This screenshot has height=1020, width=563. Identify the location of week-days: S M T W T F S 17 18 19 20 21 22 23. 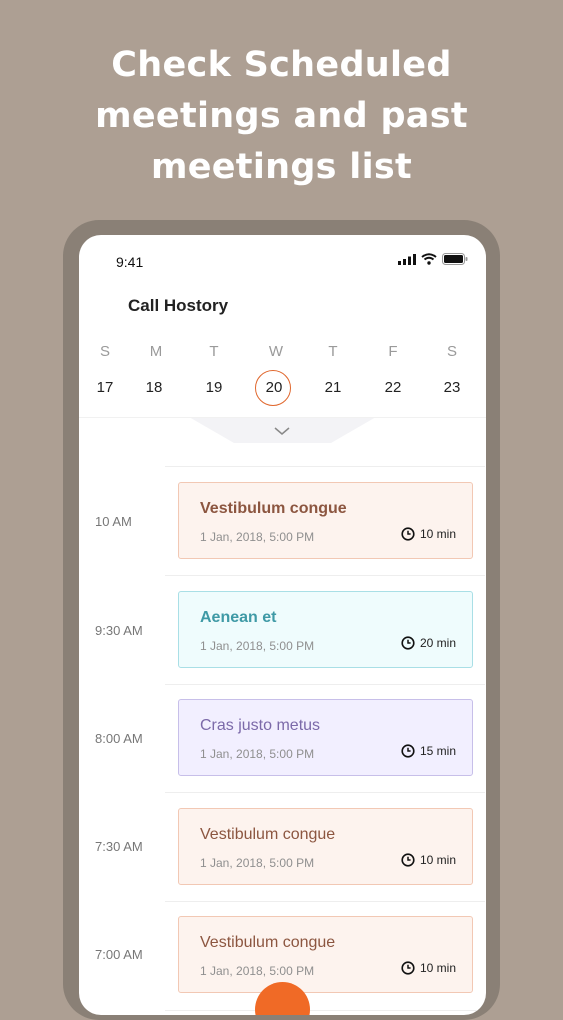
(282, 369).